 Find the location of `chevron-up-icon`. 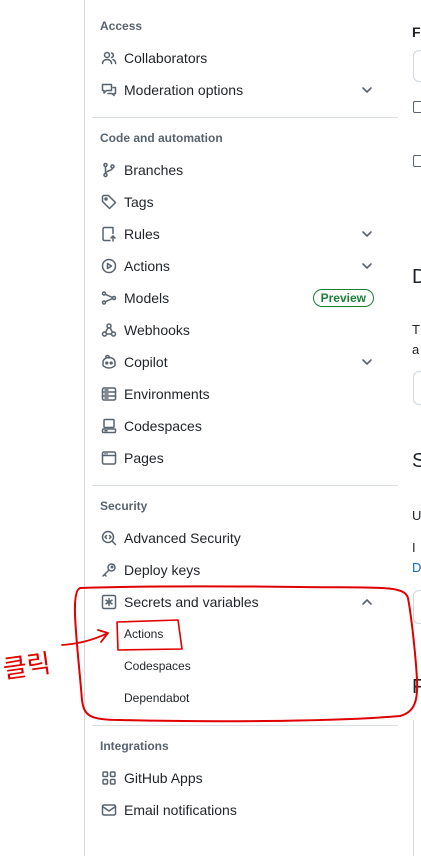

chevron-up-icon is located at coordinates (367, 602).